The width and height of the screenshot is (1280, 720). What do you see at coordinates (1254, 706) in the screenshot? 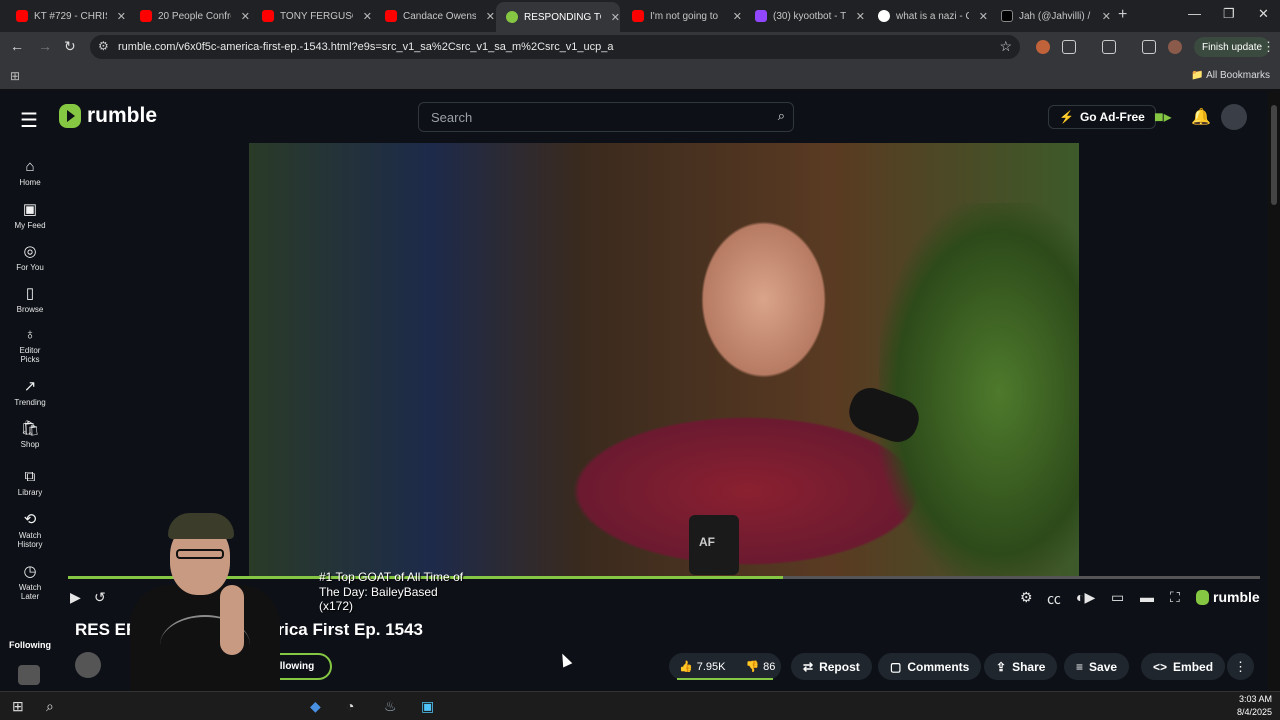
I see `system-clock: 3:03 AM 8/4/2025` at bounding box center [1254, 706].